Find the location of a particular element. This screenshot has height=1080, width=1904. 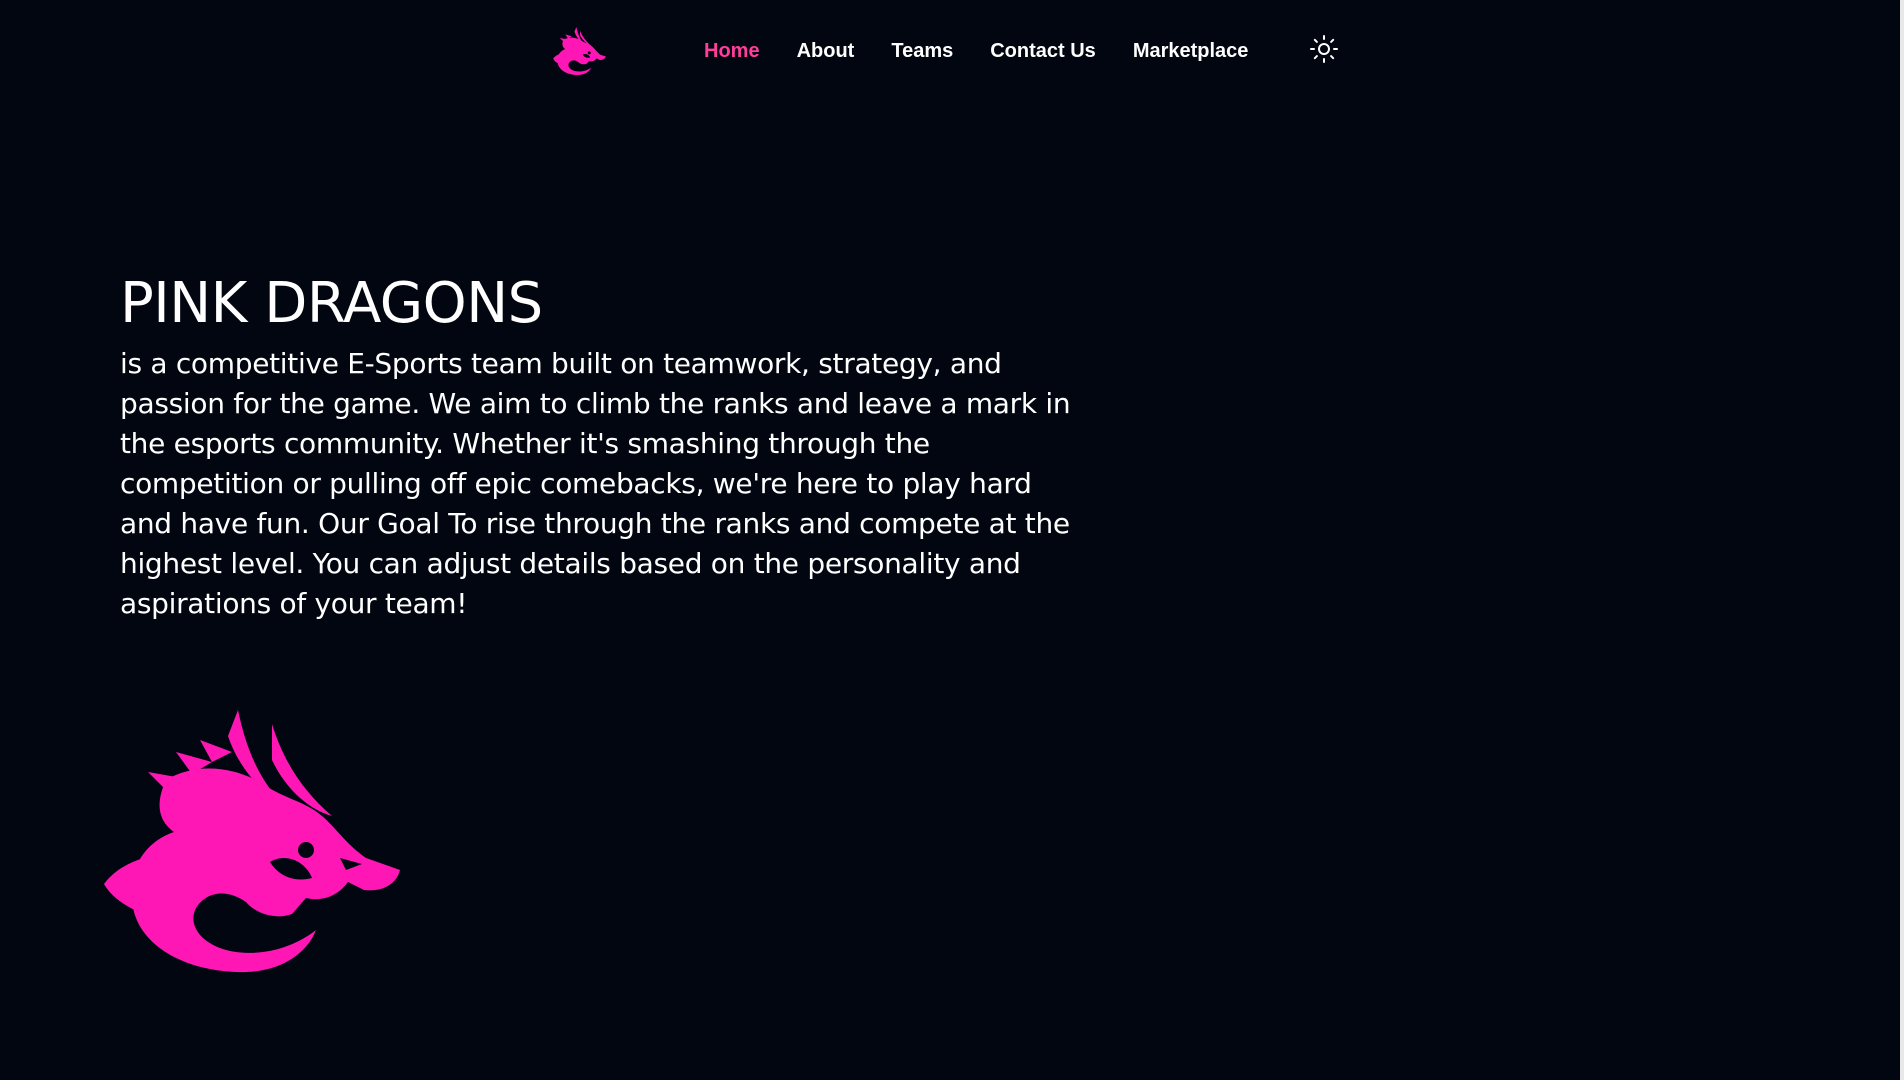

nav-item-teams: Teams is located at coordinates (922, 51).